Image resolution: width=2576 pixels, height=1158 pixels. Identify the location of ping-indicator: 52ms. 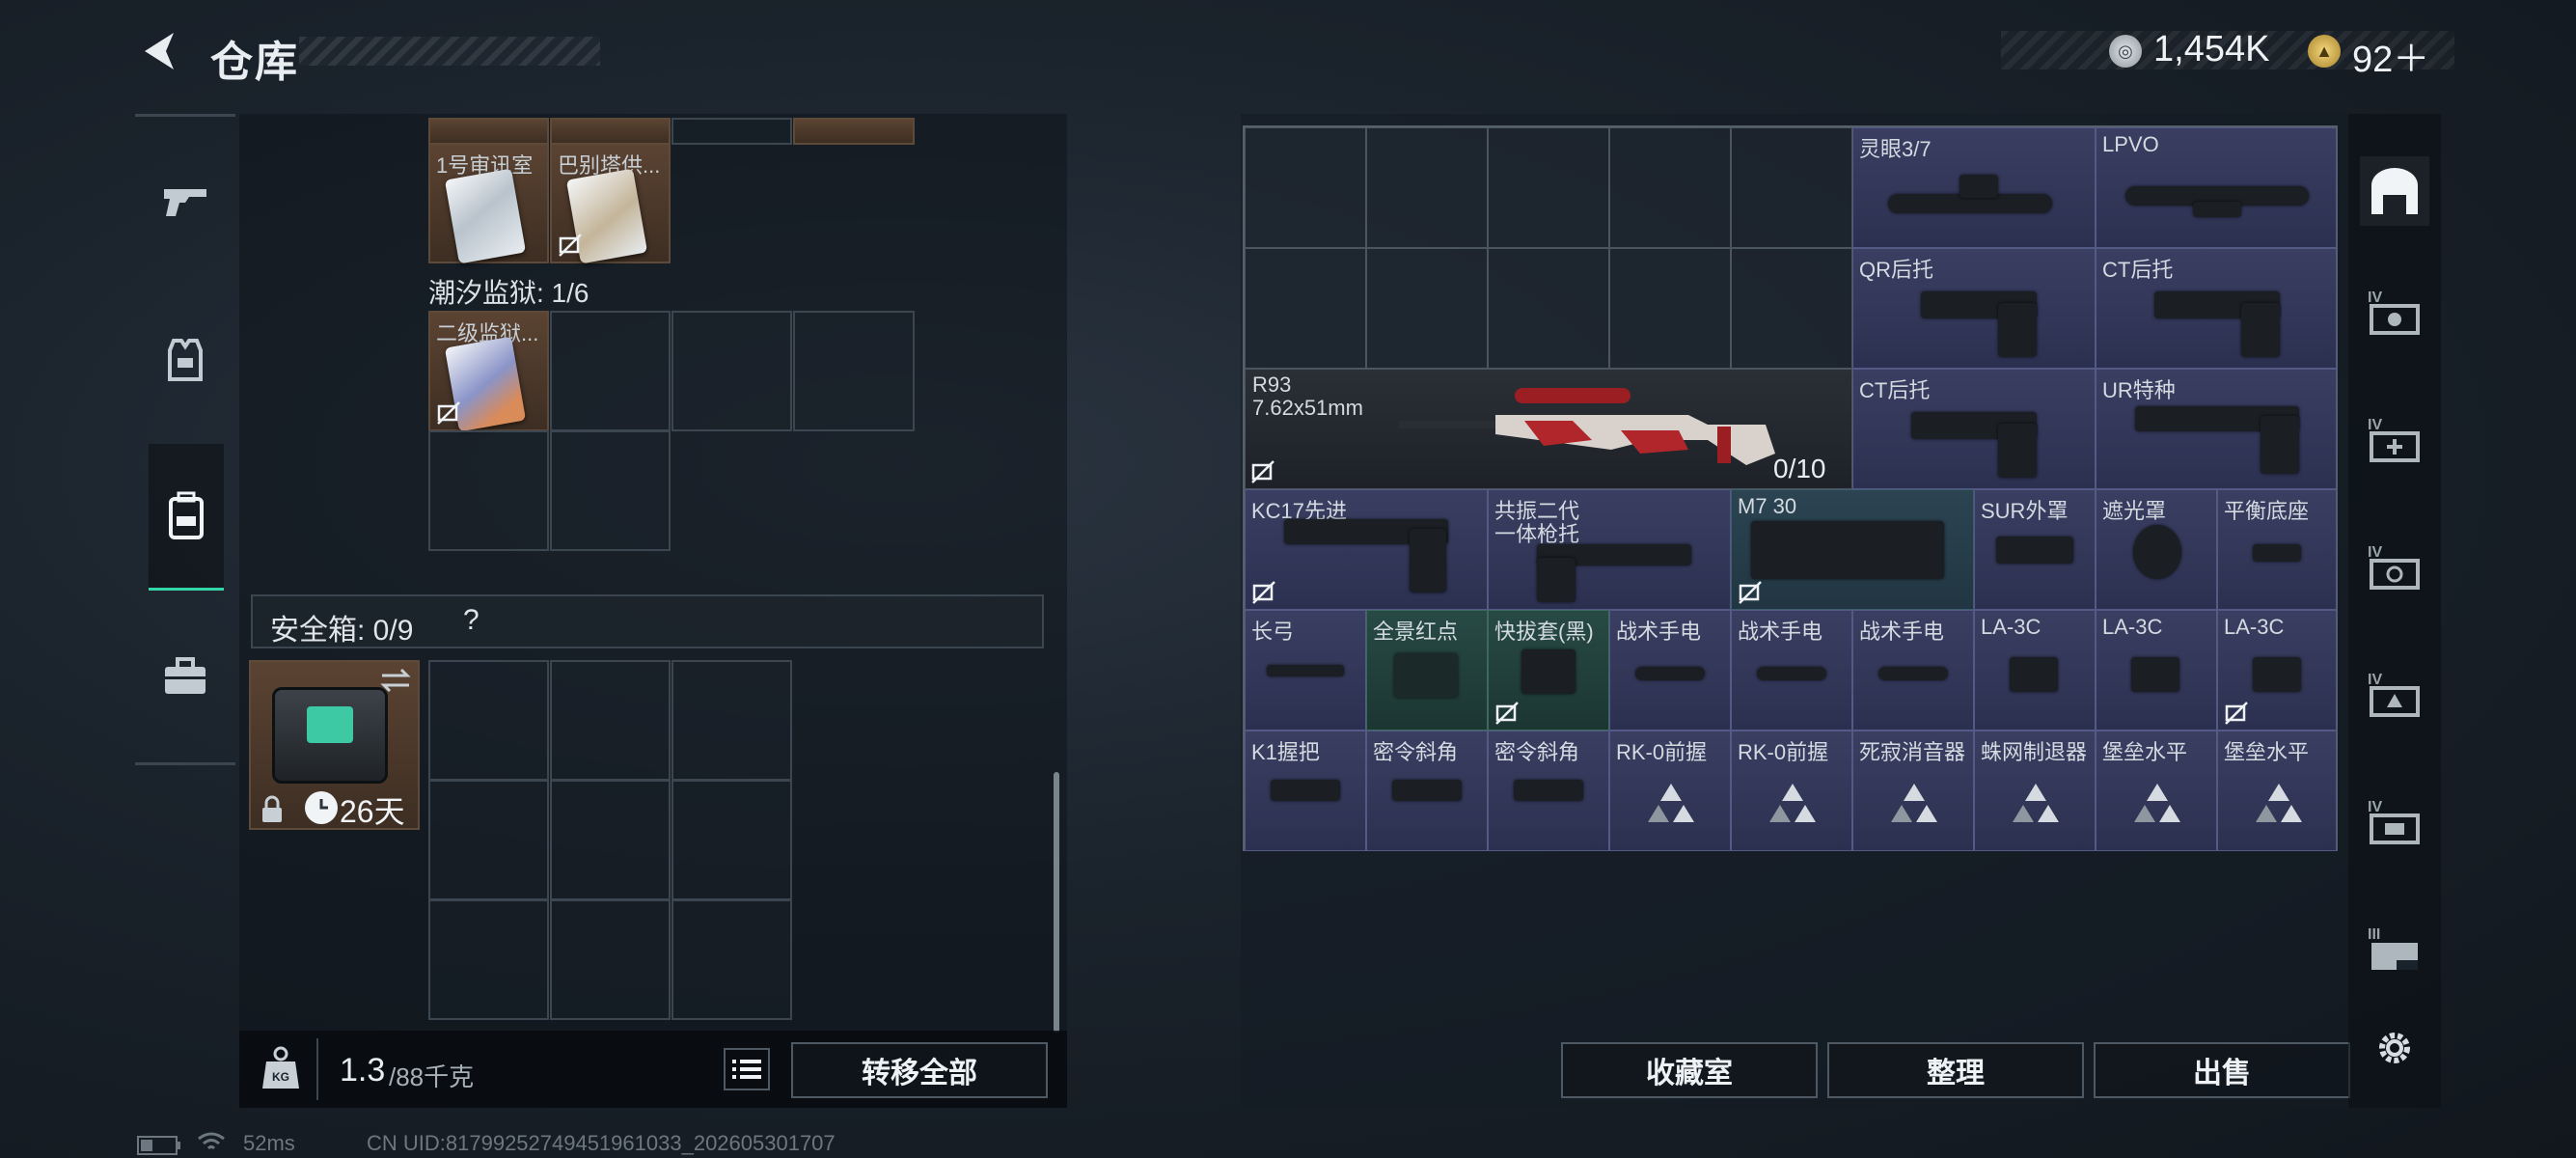
(269, 1143).